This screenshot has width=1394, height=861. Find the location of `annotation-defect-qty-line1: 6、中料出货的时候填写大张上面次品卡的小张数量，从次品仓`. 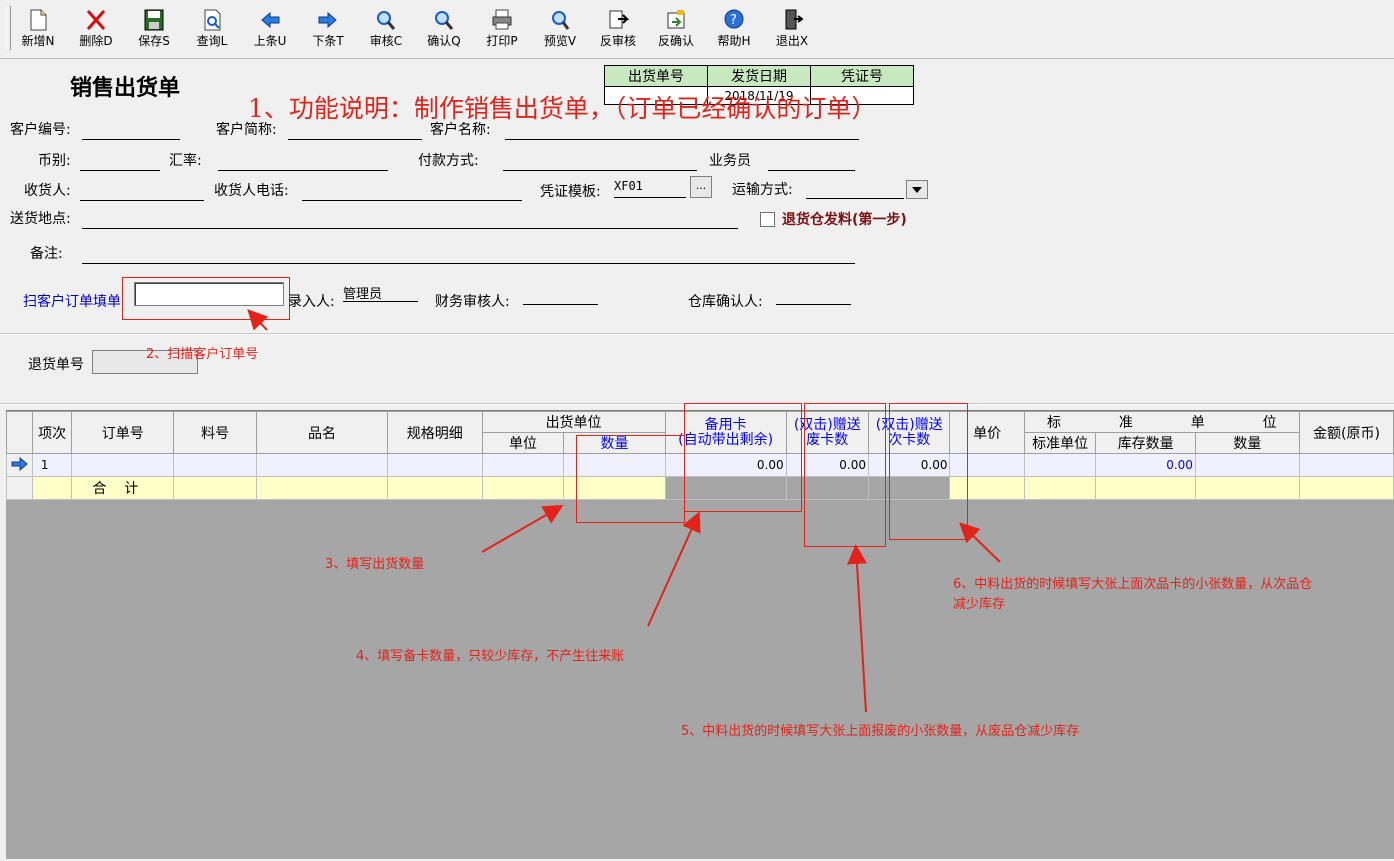

annotation-defect-qty-line1: 6、中料出货的时候填写大张上面次品卡的小张数量，从次品仓 is located at coordinates (1133, 584).